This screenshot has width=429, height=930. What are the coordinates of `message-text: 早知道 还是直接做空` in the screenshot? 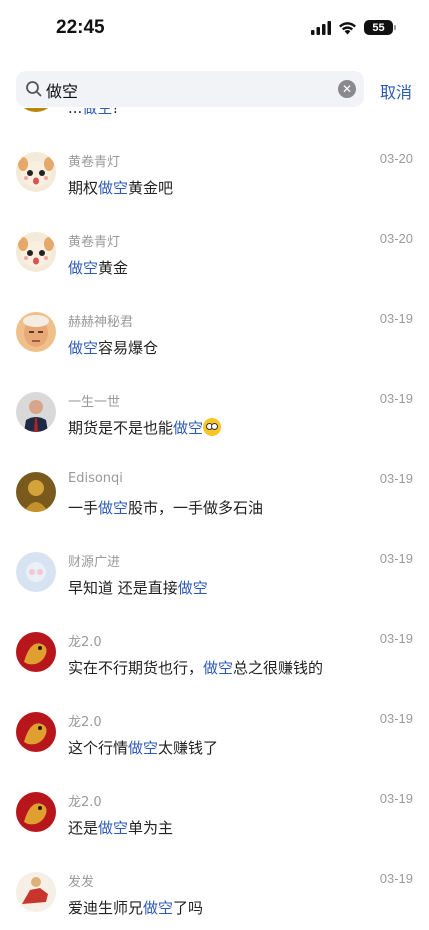 It's located at (138, 587).